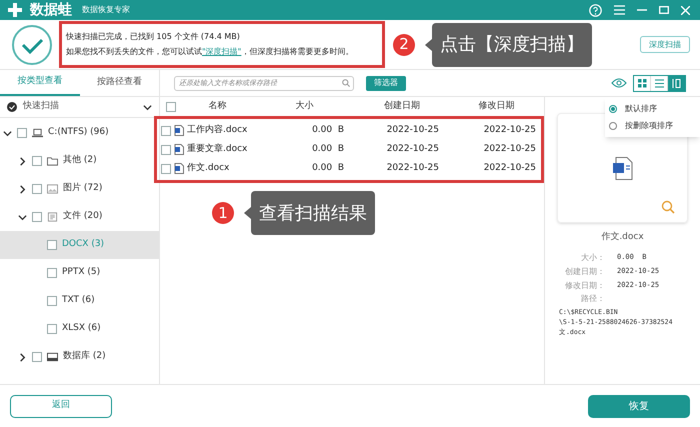  What do you see at coordinates (223, 213) in the screenshot?
I see `step-number-badge: 1` at bounding box center [223, 213].